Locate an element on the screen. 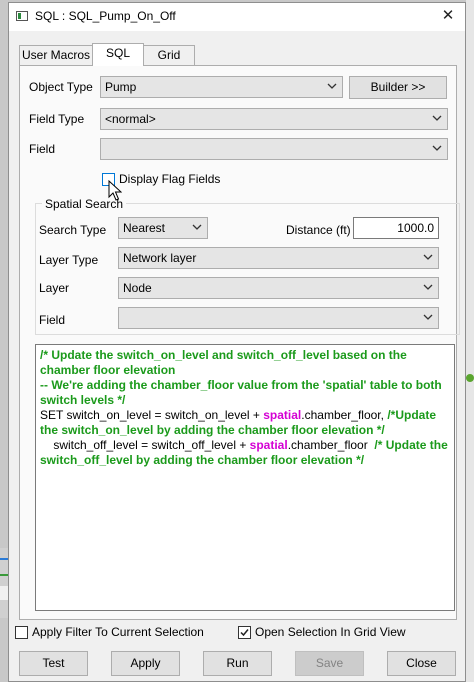 This screenshot has height=682, width=474. mouse-pointer-icon is located at coordinates (115, 190).